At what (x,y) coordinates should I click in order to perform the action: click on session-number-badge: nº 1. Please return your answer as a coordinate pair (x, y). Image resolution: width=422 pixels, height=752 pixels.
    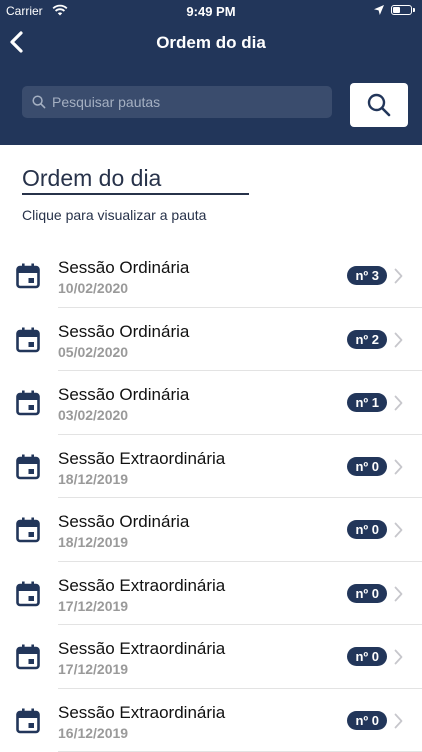
    Looking at the image, I should click on (367, 402).